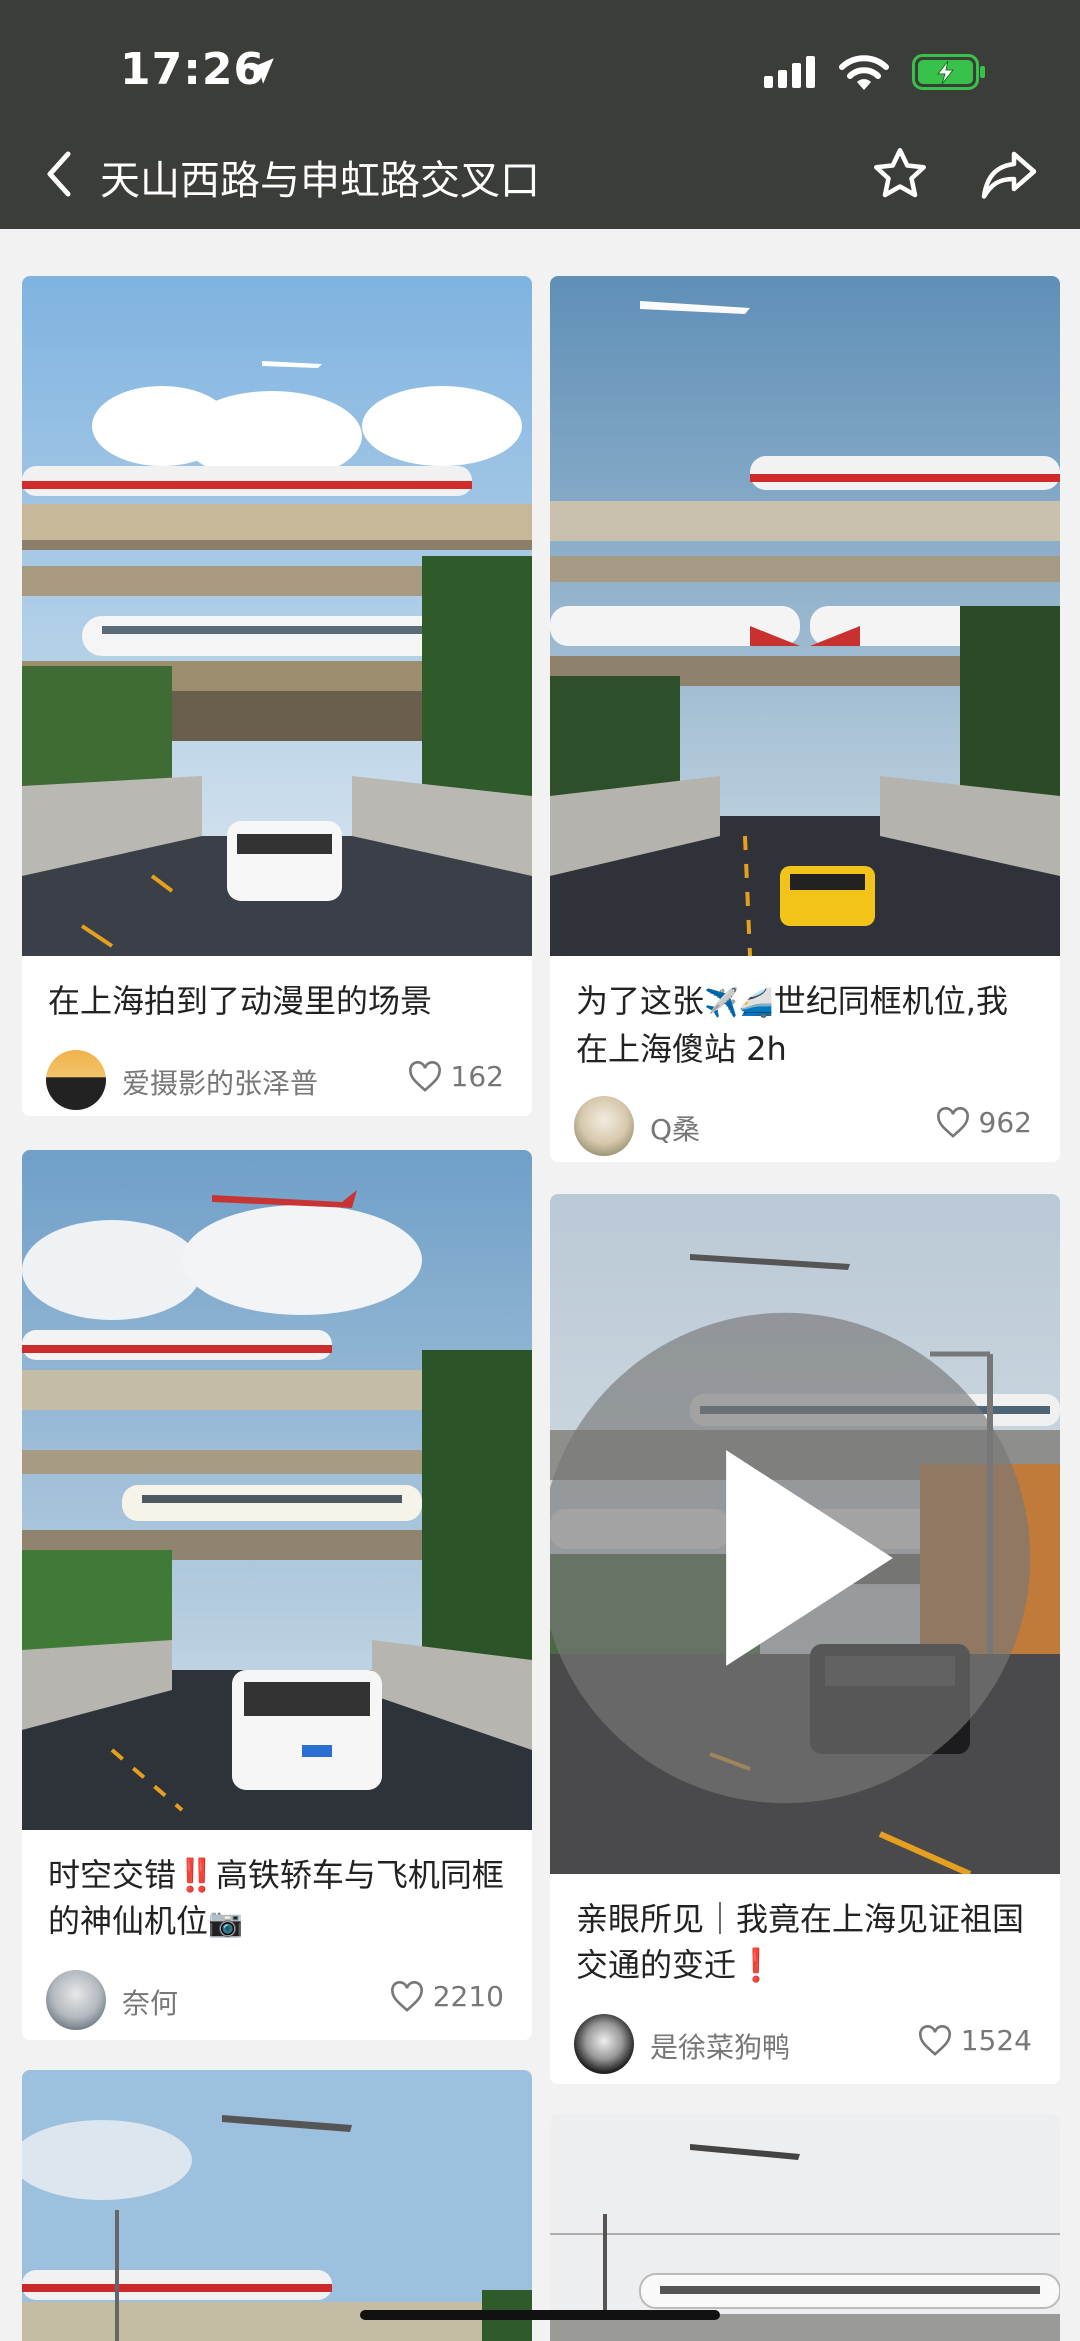 The height and width of the screenshot is (2341, 1080). Describe the element at coordinates (225, 1922) in the screenshot. I see `camera-emoji: 📷` at that location.